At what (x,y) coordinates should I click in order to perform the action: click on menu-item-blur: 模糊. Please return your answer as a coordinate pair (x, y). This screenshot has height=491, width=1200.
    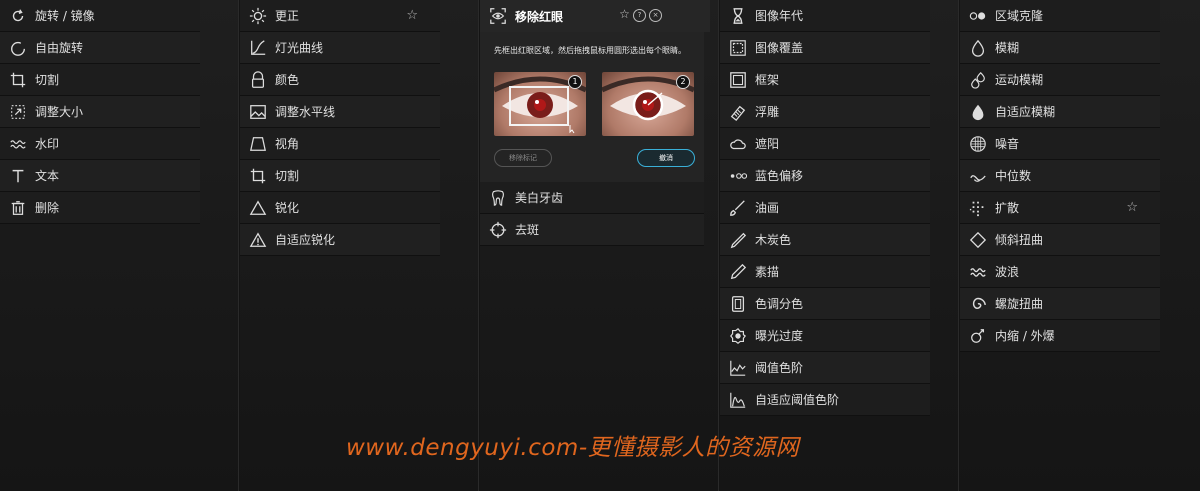
    Looking at the image, I should click on (1060, 48).